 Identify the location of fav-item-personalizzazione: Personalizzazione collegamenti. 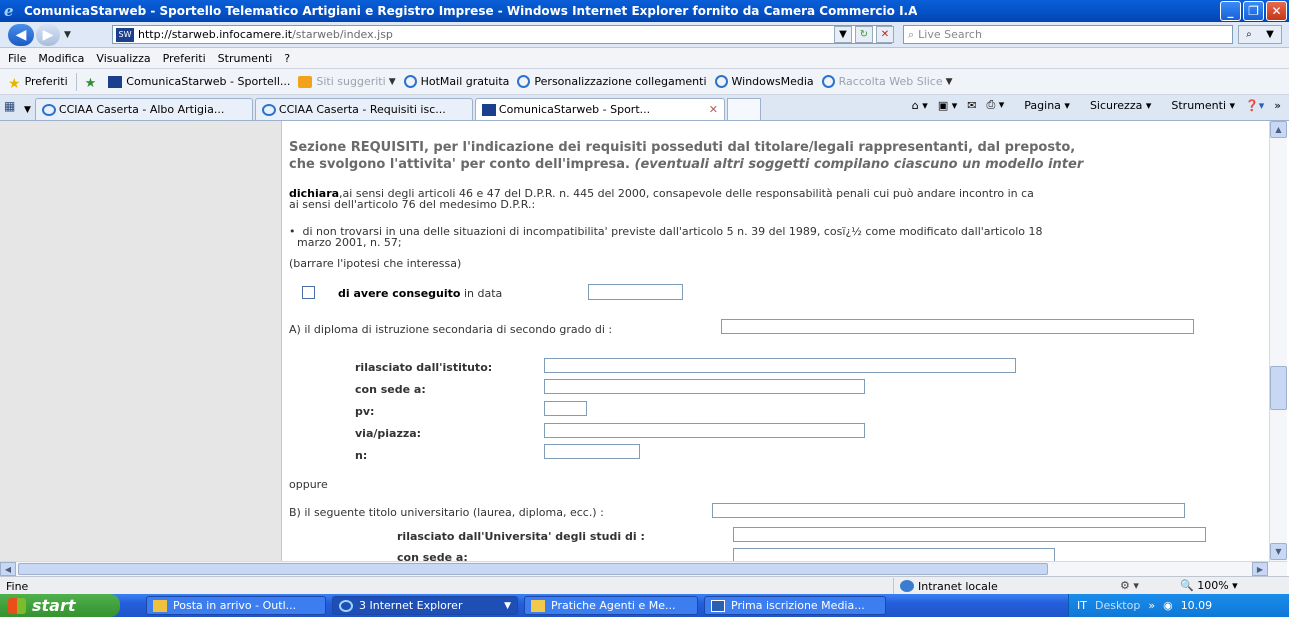
(612, 81).